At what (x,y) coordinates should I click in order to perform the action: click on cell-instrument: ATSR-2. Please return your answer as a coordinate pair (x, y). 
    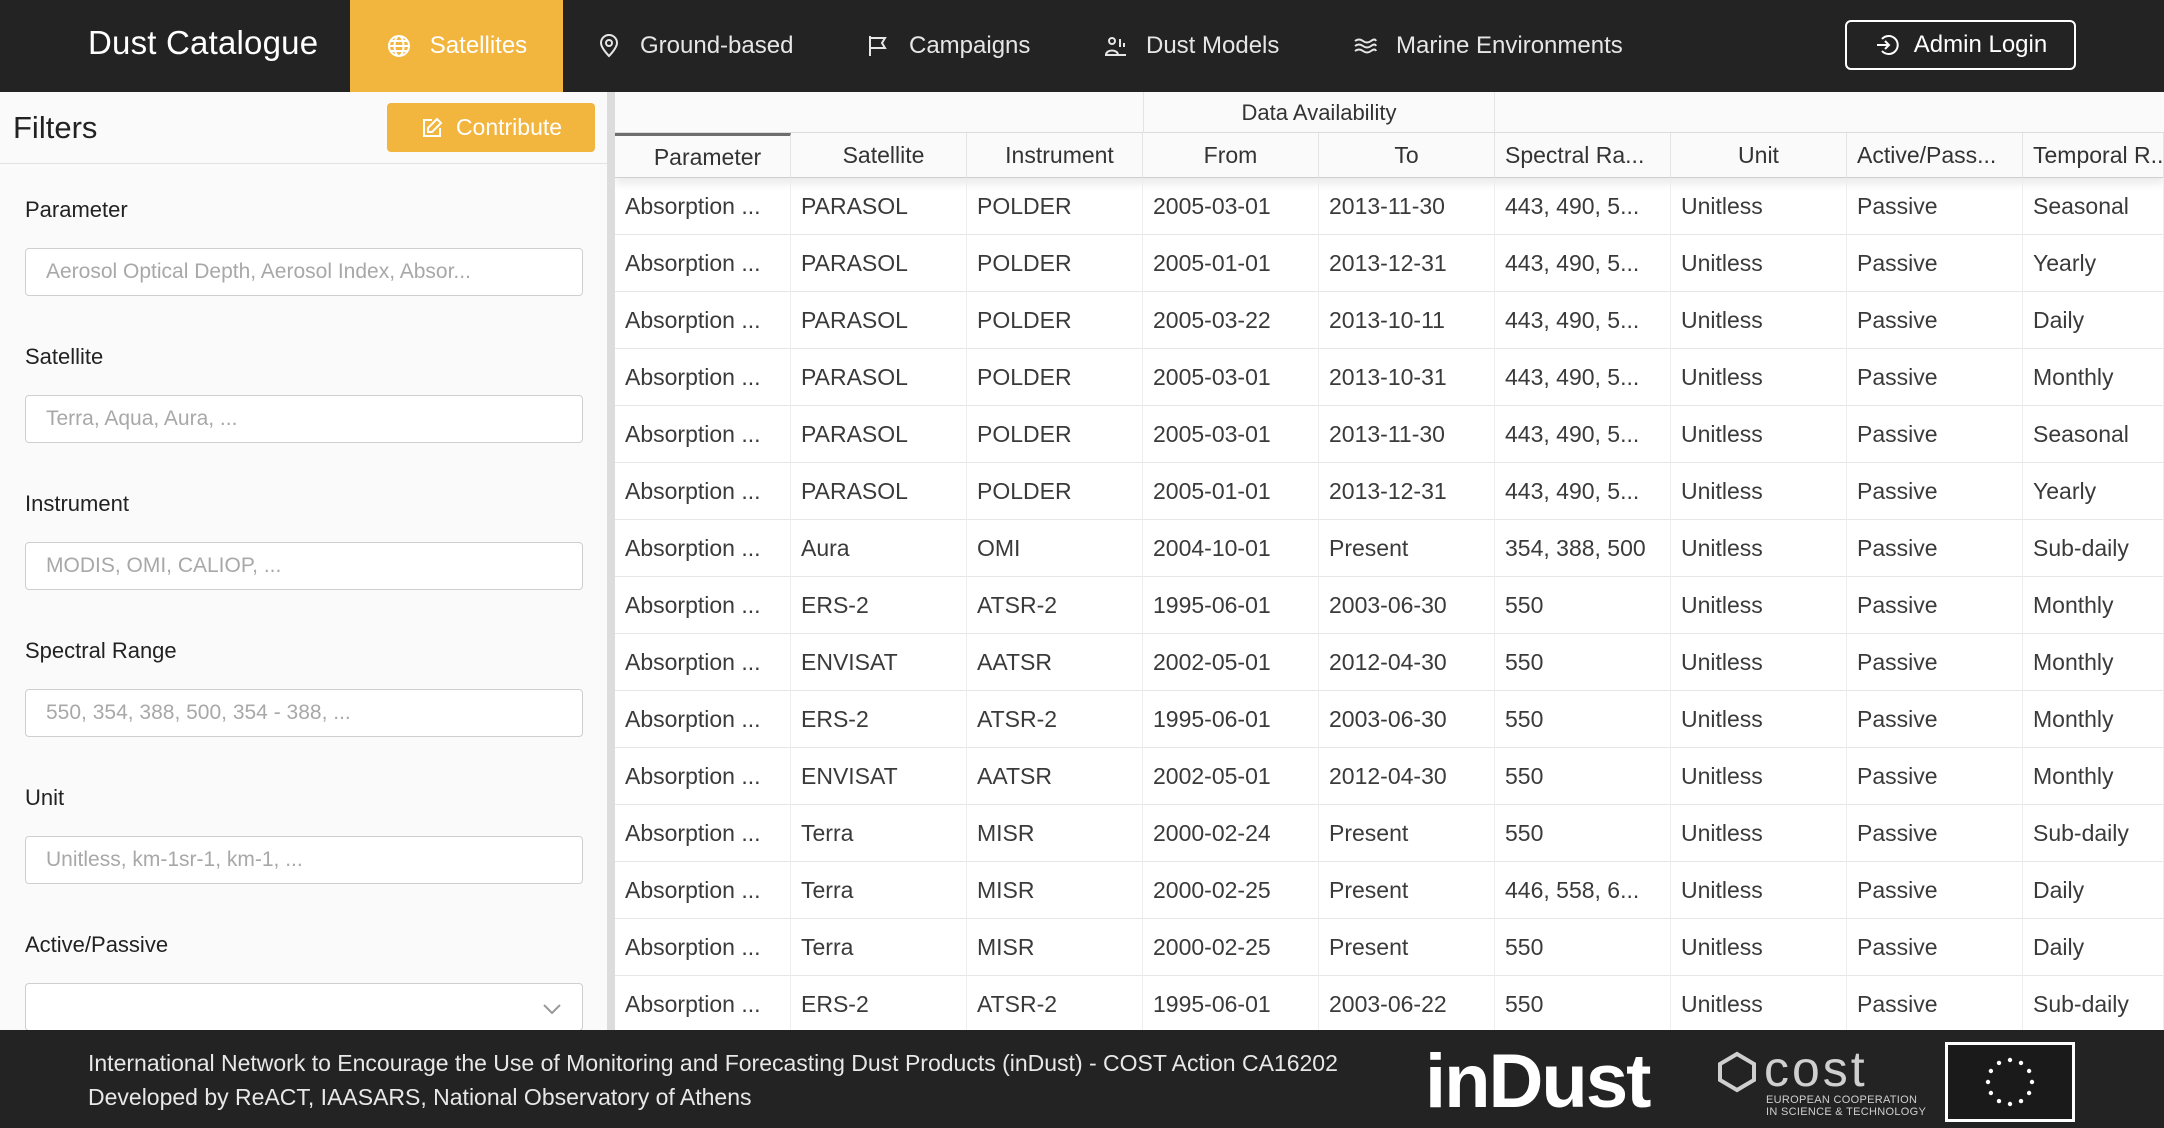
    Looking at the image, I should click on (1055, 1003).